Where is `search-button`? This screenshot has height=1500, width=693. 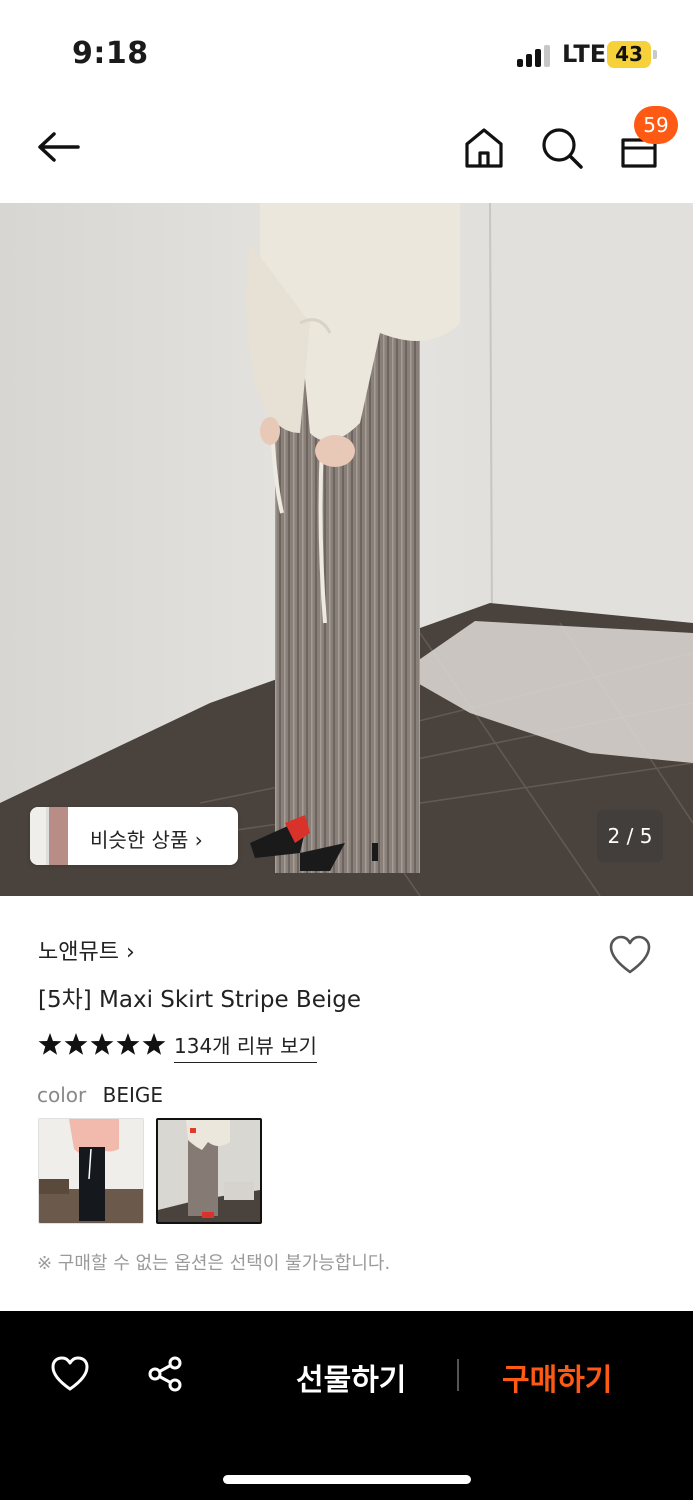 search-button is located at coordinates (562, 148).